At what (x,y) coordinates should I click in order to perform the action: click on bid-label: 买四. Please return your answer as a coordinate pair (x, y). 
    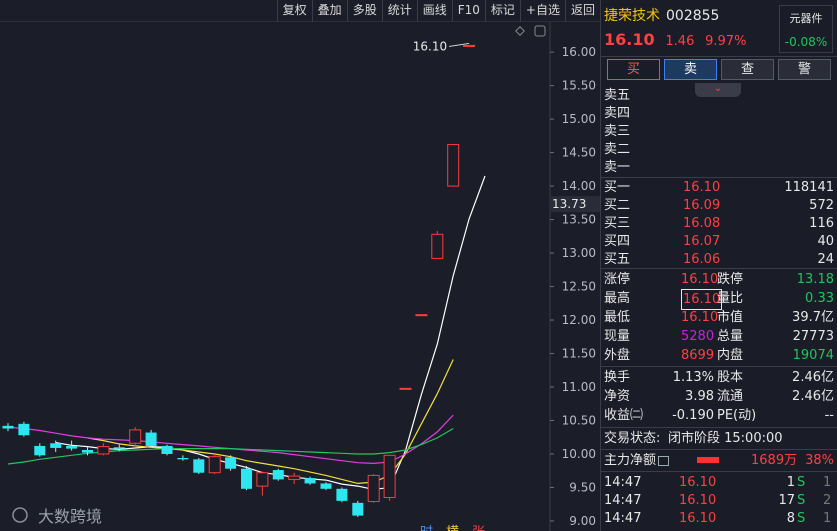
    Looking at the image, I should click on (617, 241).